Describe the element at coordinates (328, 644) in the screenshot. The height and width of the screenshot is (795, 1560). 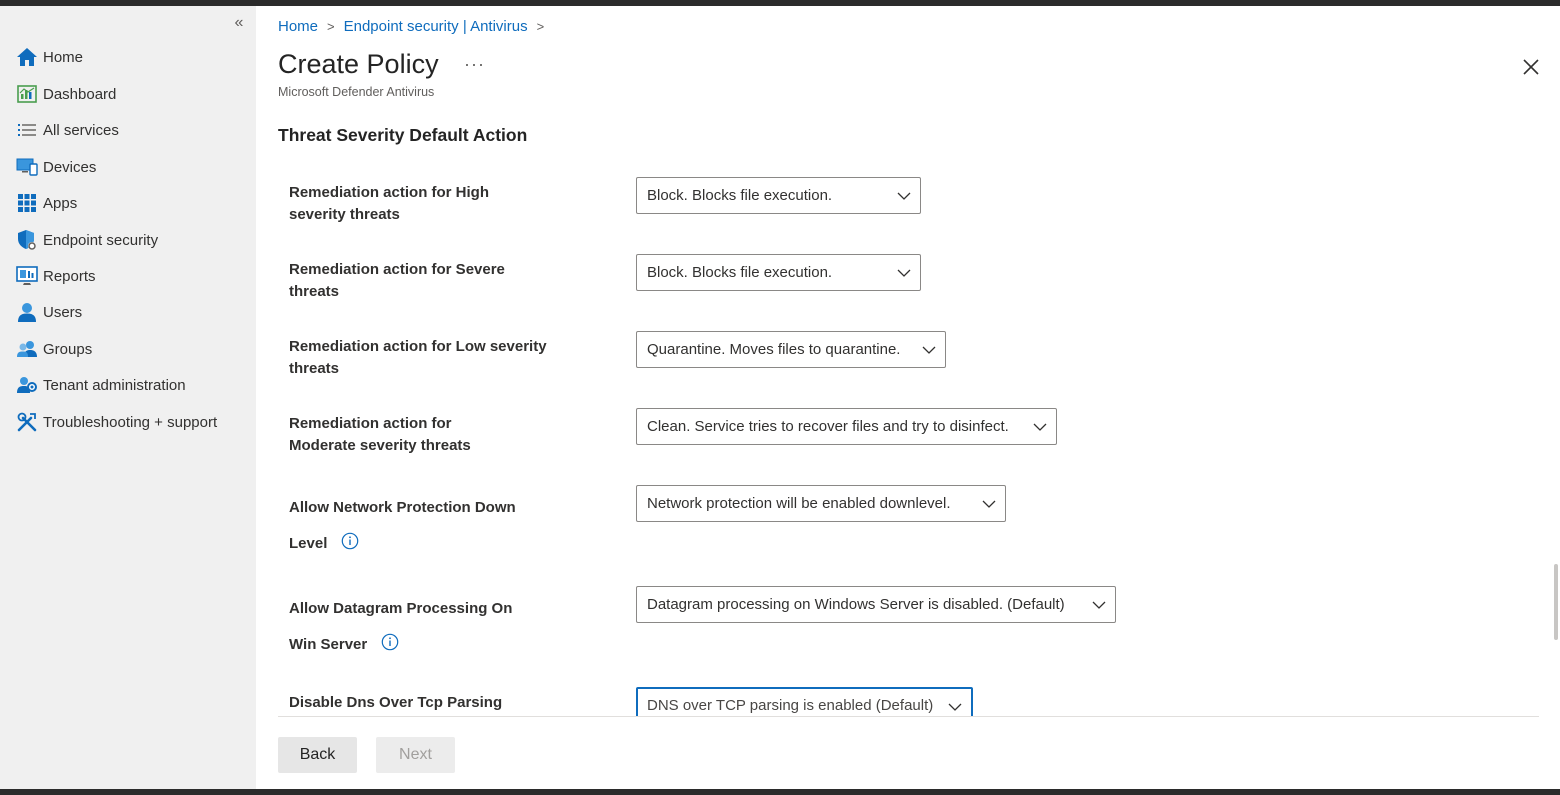
I see `setting-label-line: Win Server` at that location.